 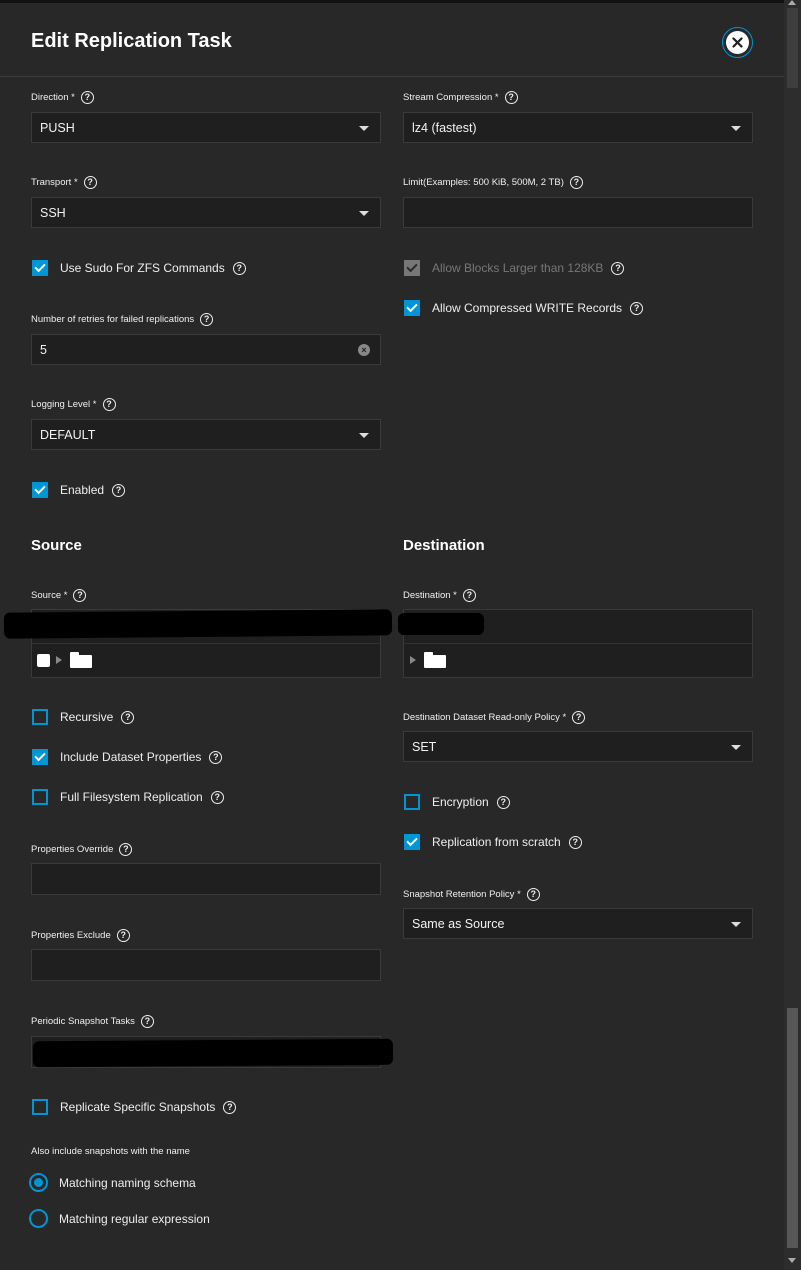 I want to click on direction-label: Direction *?, so click(x=62, y=97).